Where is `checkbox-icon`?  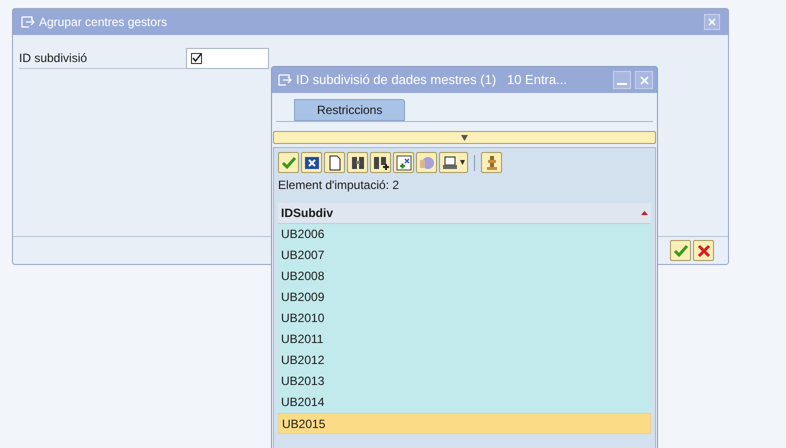
checkbox-icon is located at coordinates (196, 58).